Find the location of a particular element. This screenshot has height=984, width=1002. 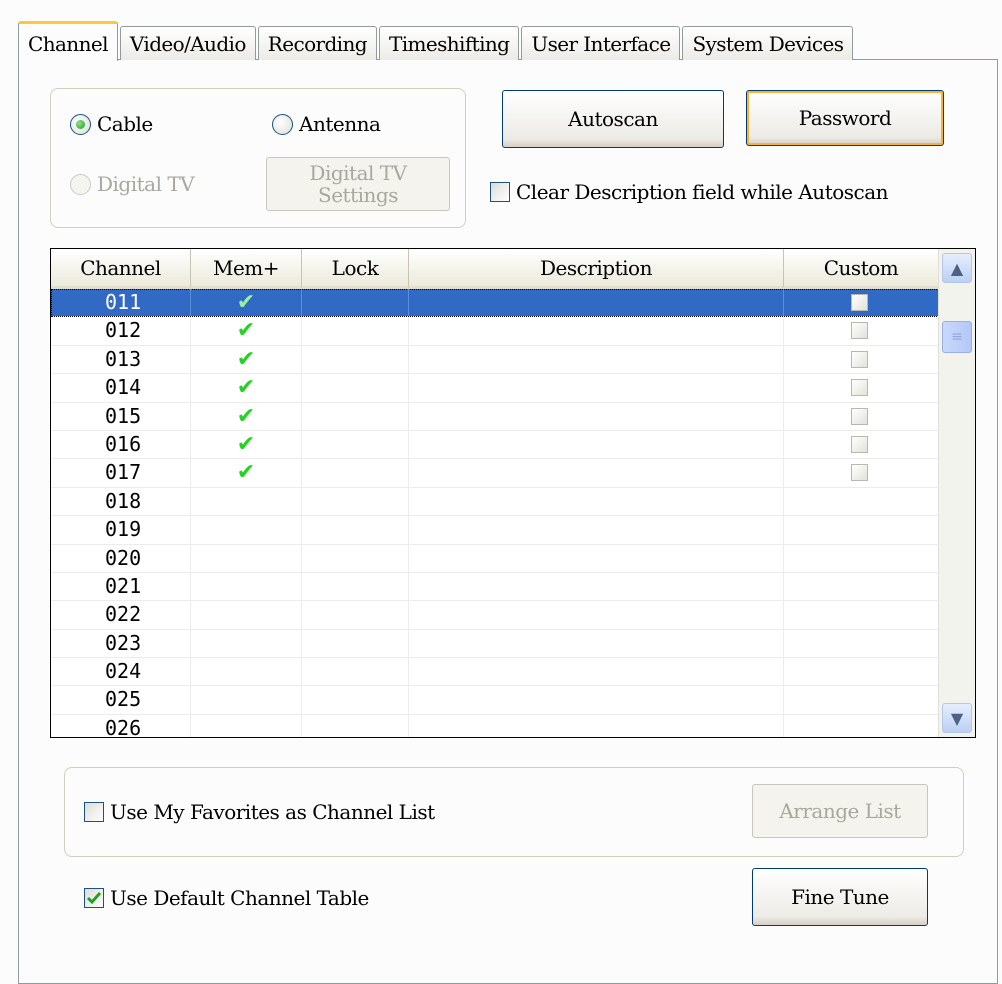

scrollbar-thumb: ≡ is located at coordinates (957, 337).